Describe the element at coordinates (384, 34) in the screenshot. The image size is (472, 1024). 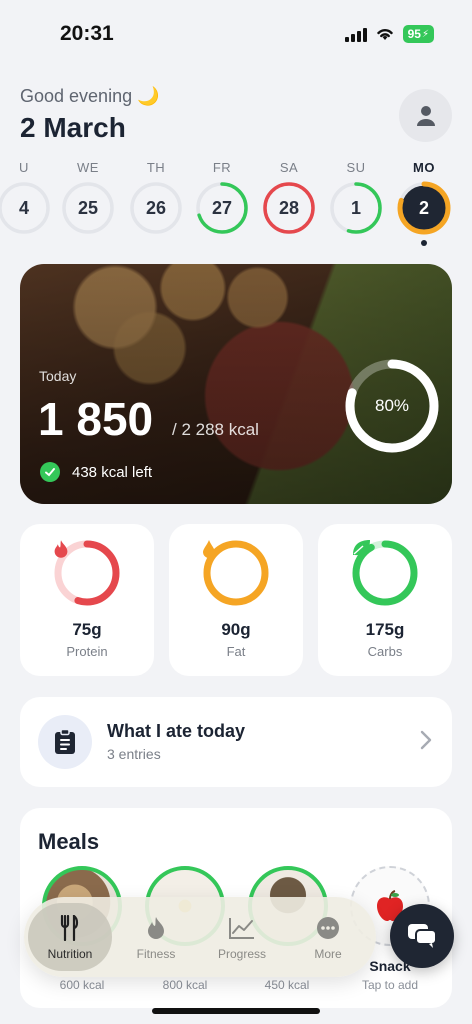
I see `wifi-icon` at that location.